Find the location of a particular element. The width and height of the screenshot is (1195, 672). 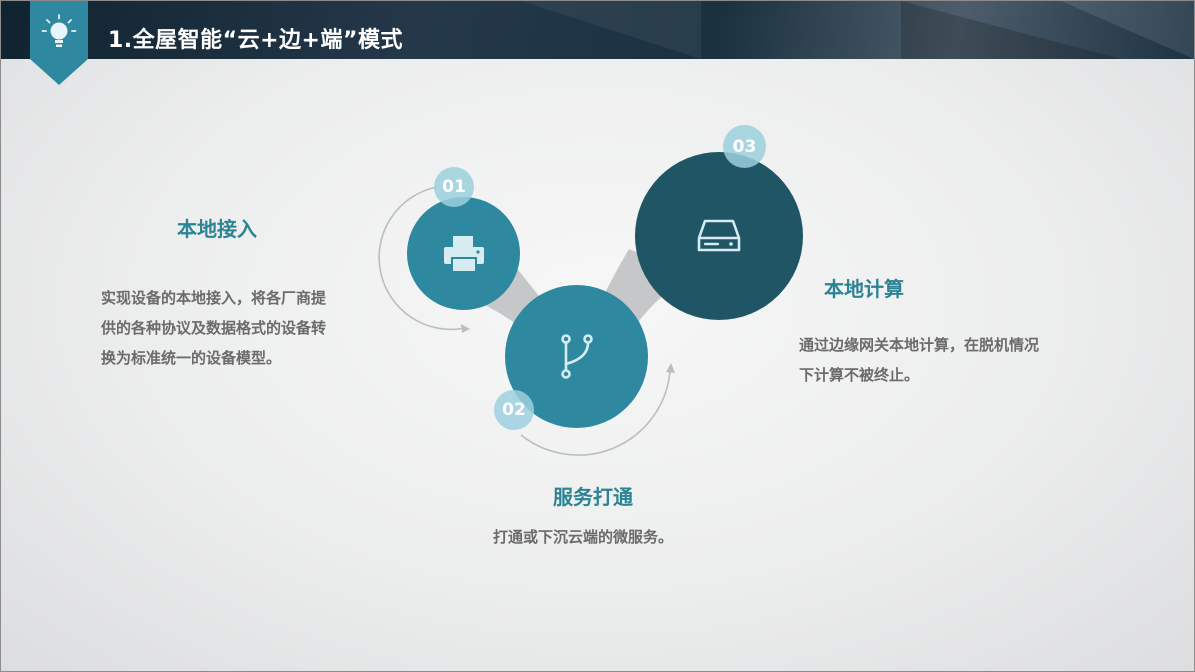

description-line: 换为标准统一的设备模型。 is located at coordinates (191, 358).